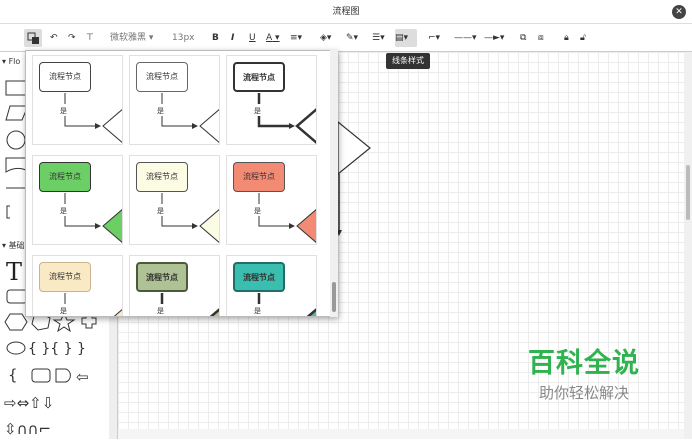  What do you see at coordinates (354, 148) in the screenshot?
I see `canvas-triangle-shape` at bounding box center [354, 148].